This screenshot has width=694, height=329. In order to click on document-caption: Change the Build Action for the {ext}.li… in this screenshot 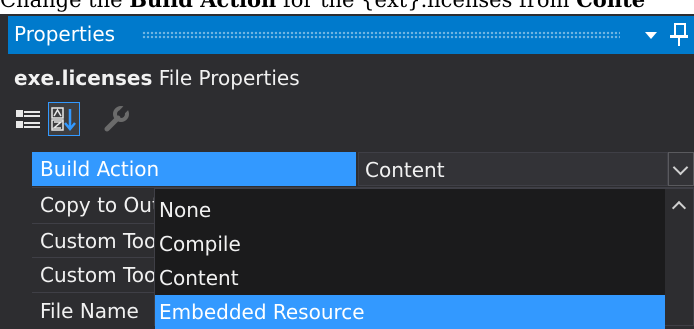, I will do `click(347, 7)`.